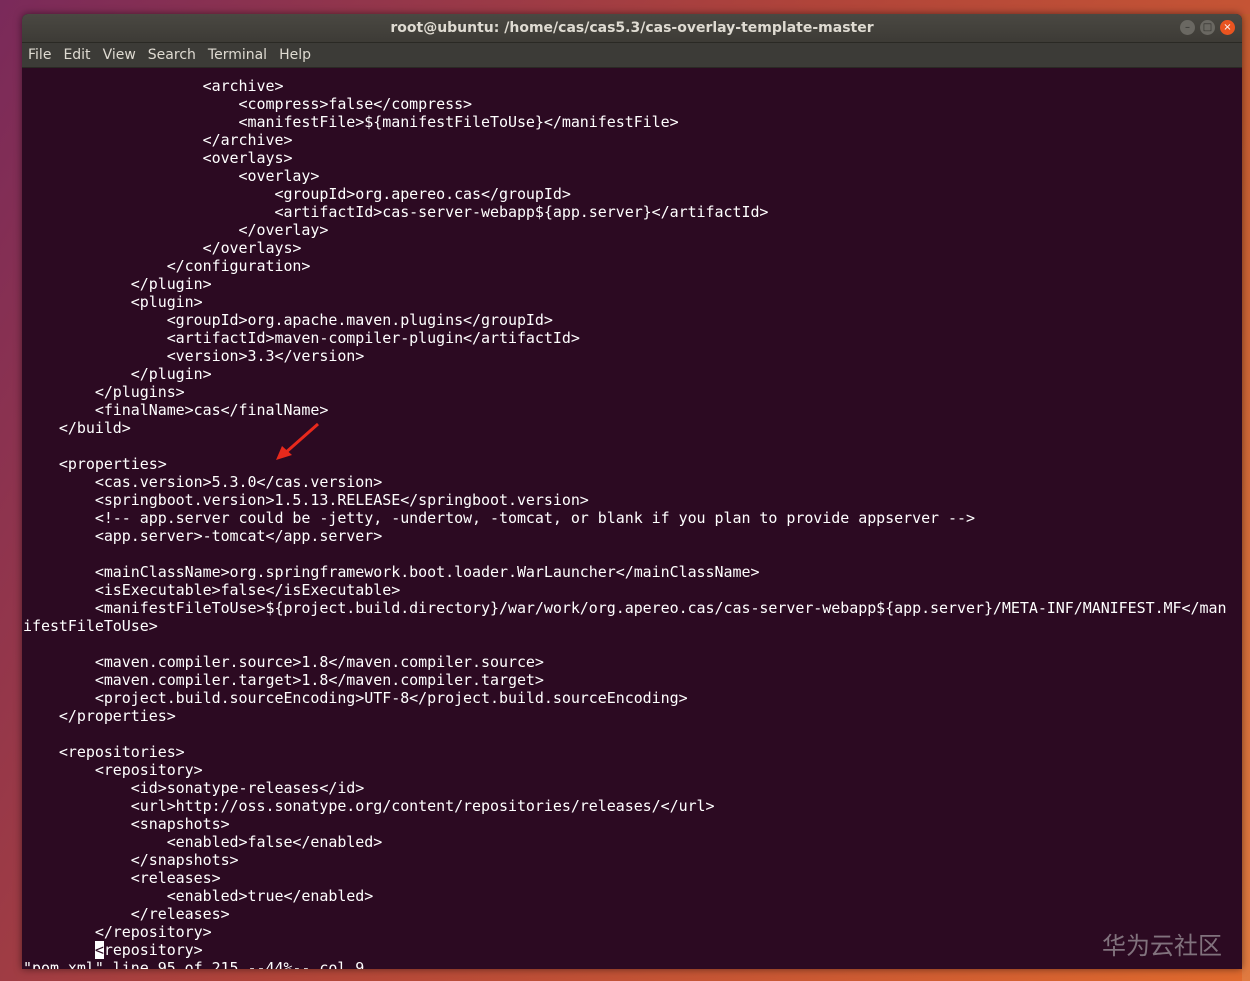 This screenshot has height=981, width=1250. Describe the element at coordinates (113, 302) in the screenshot. I see `terminal-line: <plugin>` at that location.